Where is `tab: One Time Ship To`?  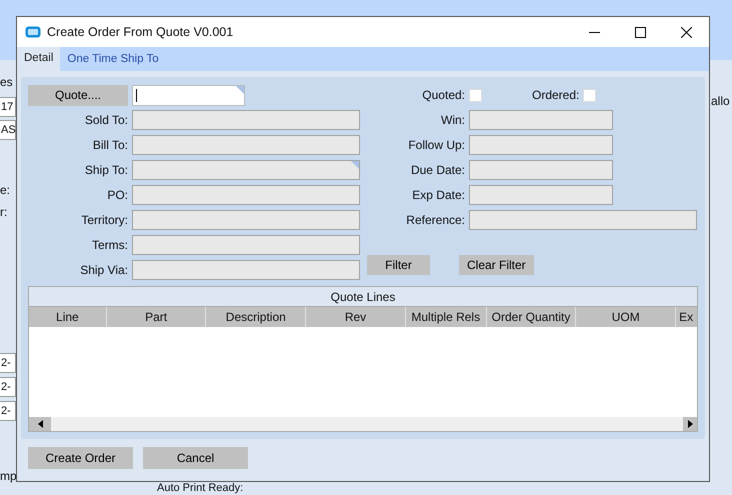 tab: One Time Ship To is located at coordinates (113, 60).